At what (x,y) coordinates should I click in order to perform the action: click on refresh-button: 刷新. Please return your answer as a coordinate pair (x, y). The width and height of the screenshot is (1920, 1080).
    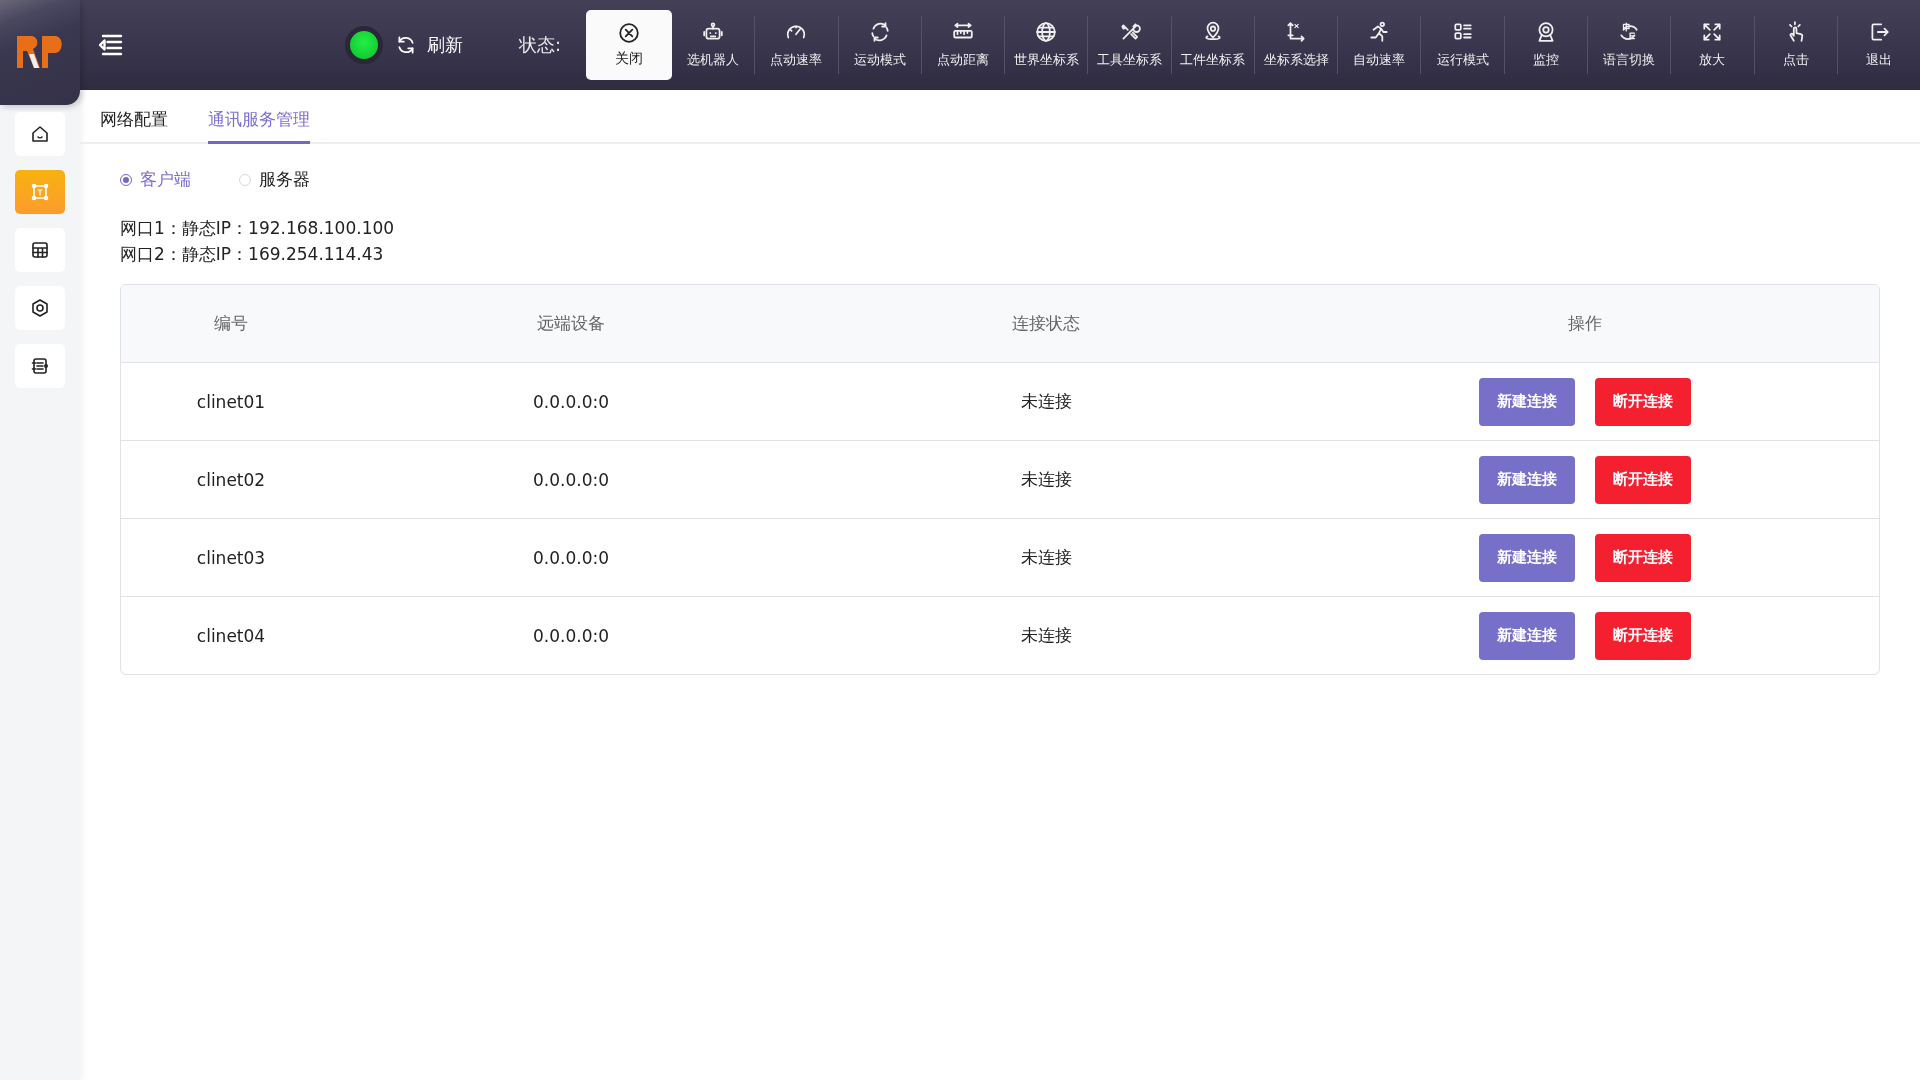
    Looking at the image, I should click on (429, 45).